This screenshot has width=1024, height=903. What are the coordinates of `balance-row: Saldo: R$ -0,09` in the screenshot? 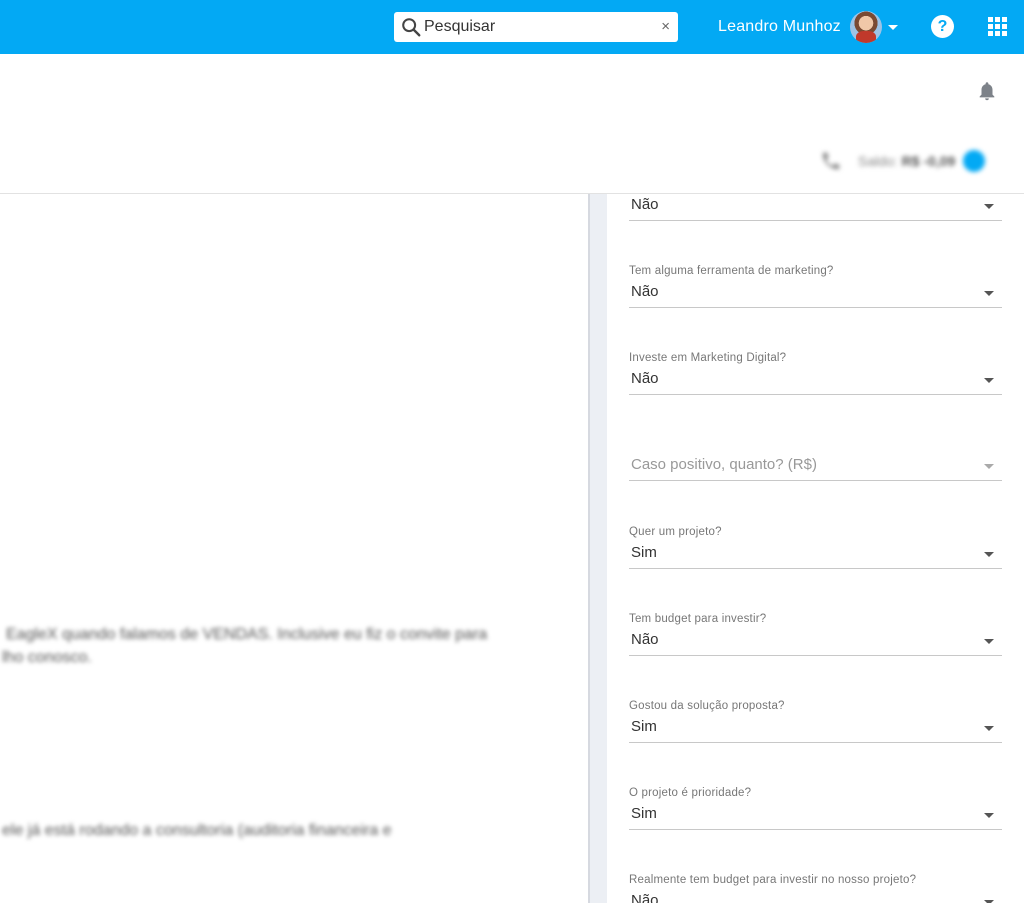 It's located at (903, 161).